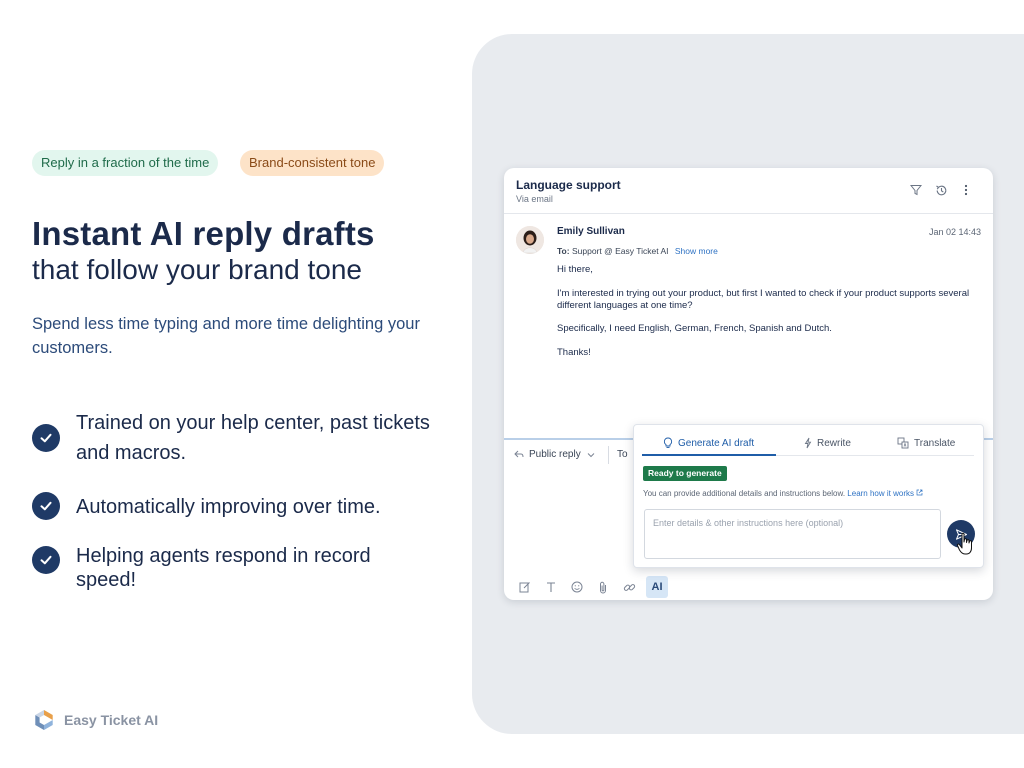  I want to click on feature-item-improving: Automatically improving over time., so click(232, 507).